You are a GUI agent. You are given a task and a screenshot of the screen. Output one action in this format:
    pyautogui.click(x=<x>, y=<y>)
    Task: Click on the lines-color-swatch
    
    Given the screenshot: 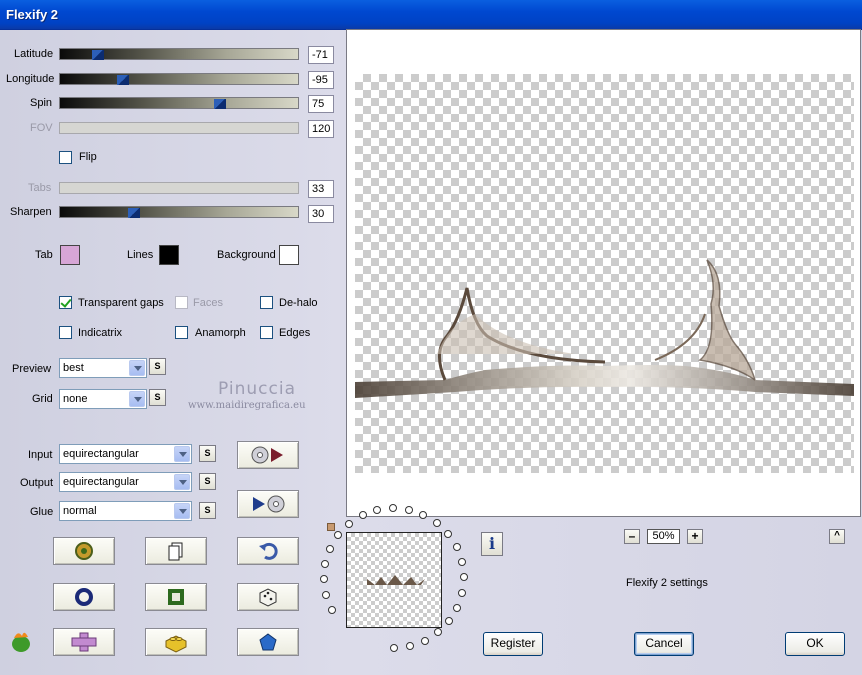 What is the action you would take?
    pyautogui.click(x=169, y=255)
    